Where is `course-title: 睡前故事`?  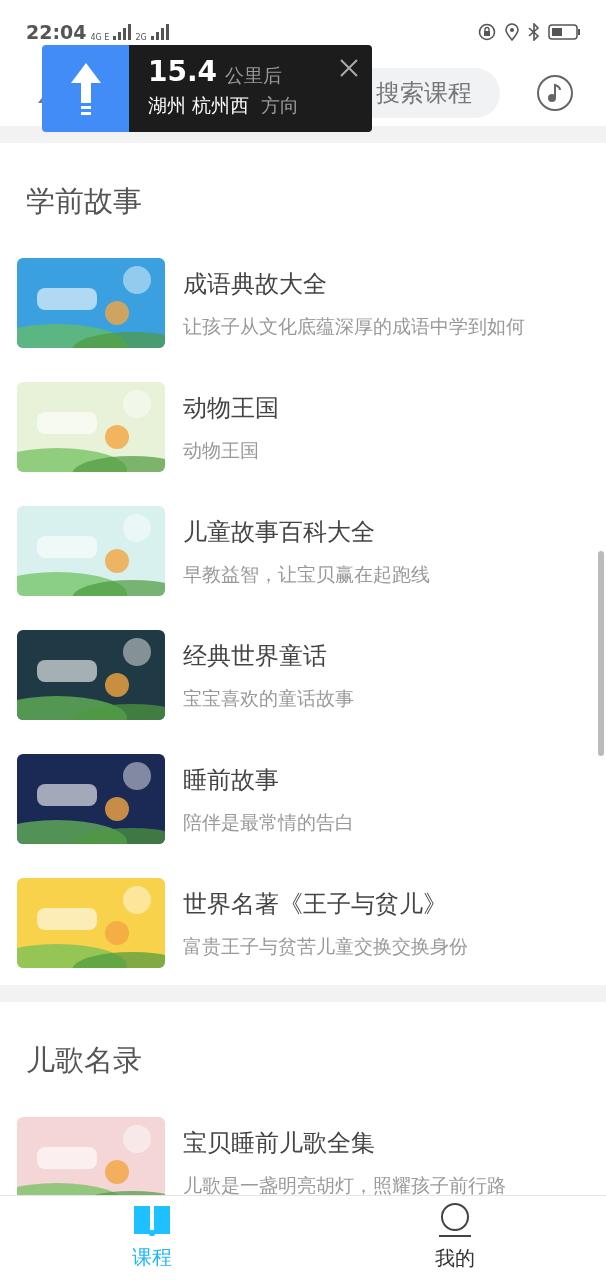
course-title: 睡前故事 is located at coordinates (231, 780).